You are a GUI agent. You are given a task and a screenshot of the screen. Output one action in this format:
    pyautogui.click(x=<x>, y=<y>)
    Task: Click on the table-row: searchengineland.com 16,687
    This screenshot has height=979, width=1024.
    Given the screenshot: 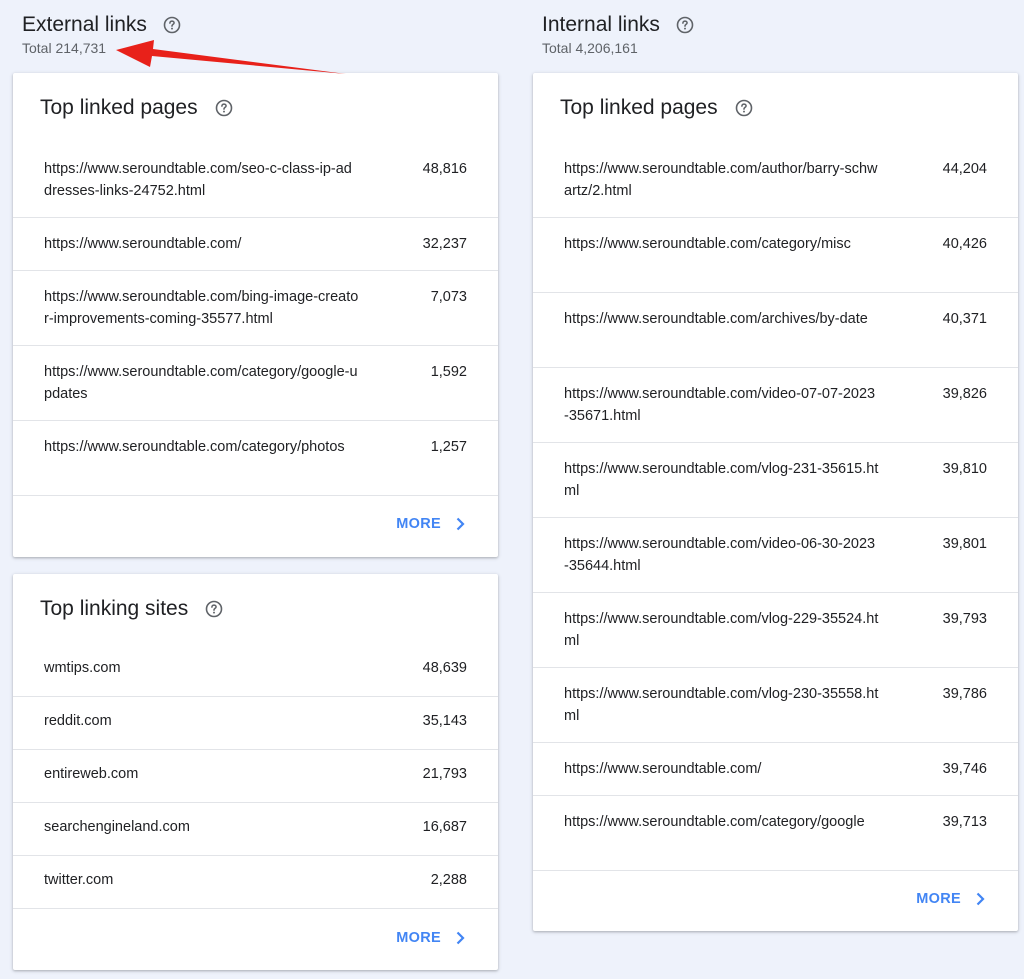 What is the action you would take?
    pyautogui.click(x=255, y=829)
    